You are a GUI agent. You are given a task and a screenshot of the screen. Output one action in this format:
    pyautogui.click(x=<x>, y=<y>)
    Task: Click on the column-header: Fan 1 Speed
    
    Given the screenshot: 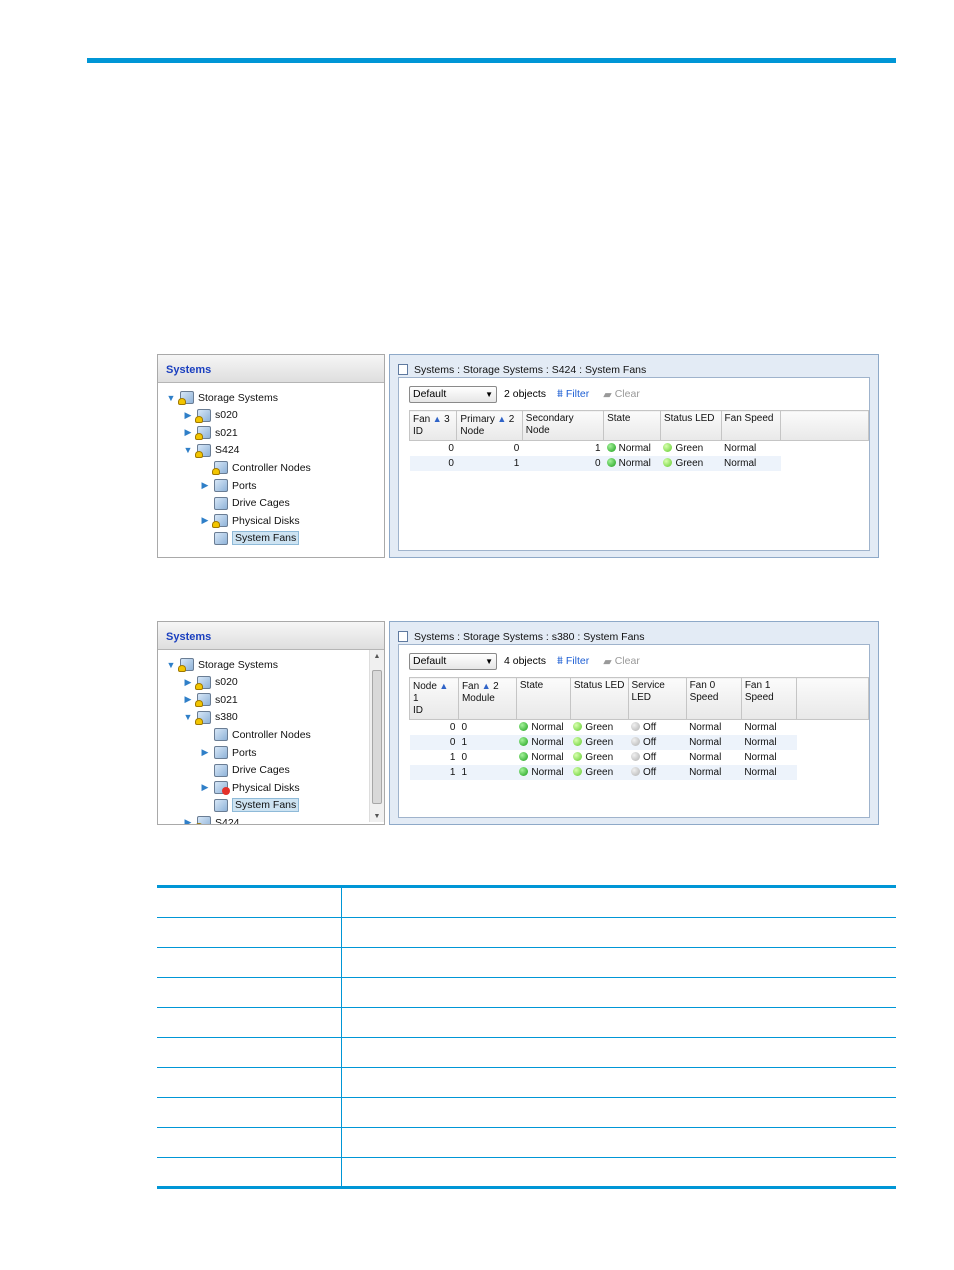 What is the action you would take?
    pyautogui.click(x=769, y=698)
    